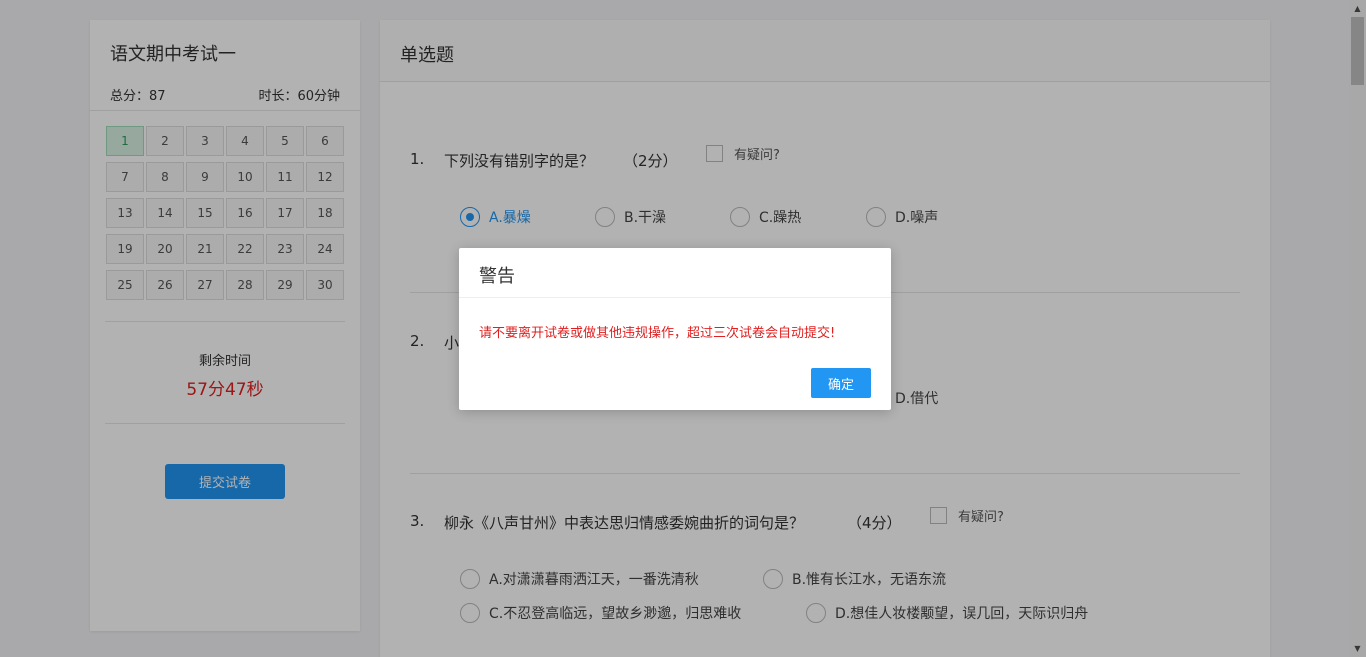 The width and height of the screenshot is (1366, 657). I want to click on warning-dialog: 警告 请不要离开试卷或做其他违规操作，超过三次试卷会自动提交! 确定, so click(675, 329).